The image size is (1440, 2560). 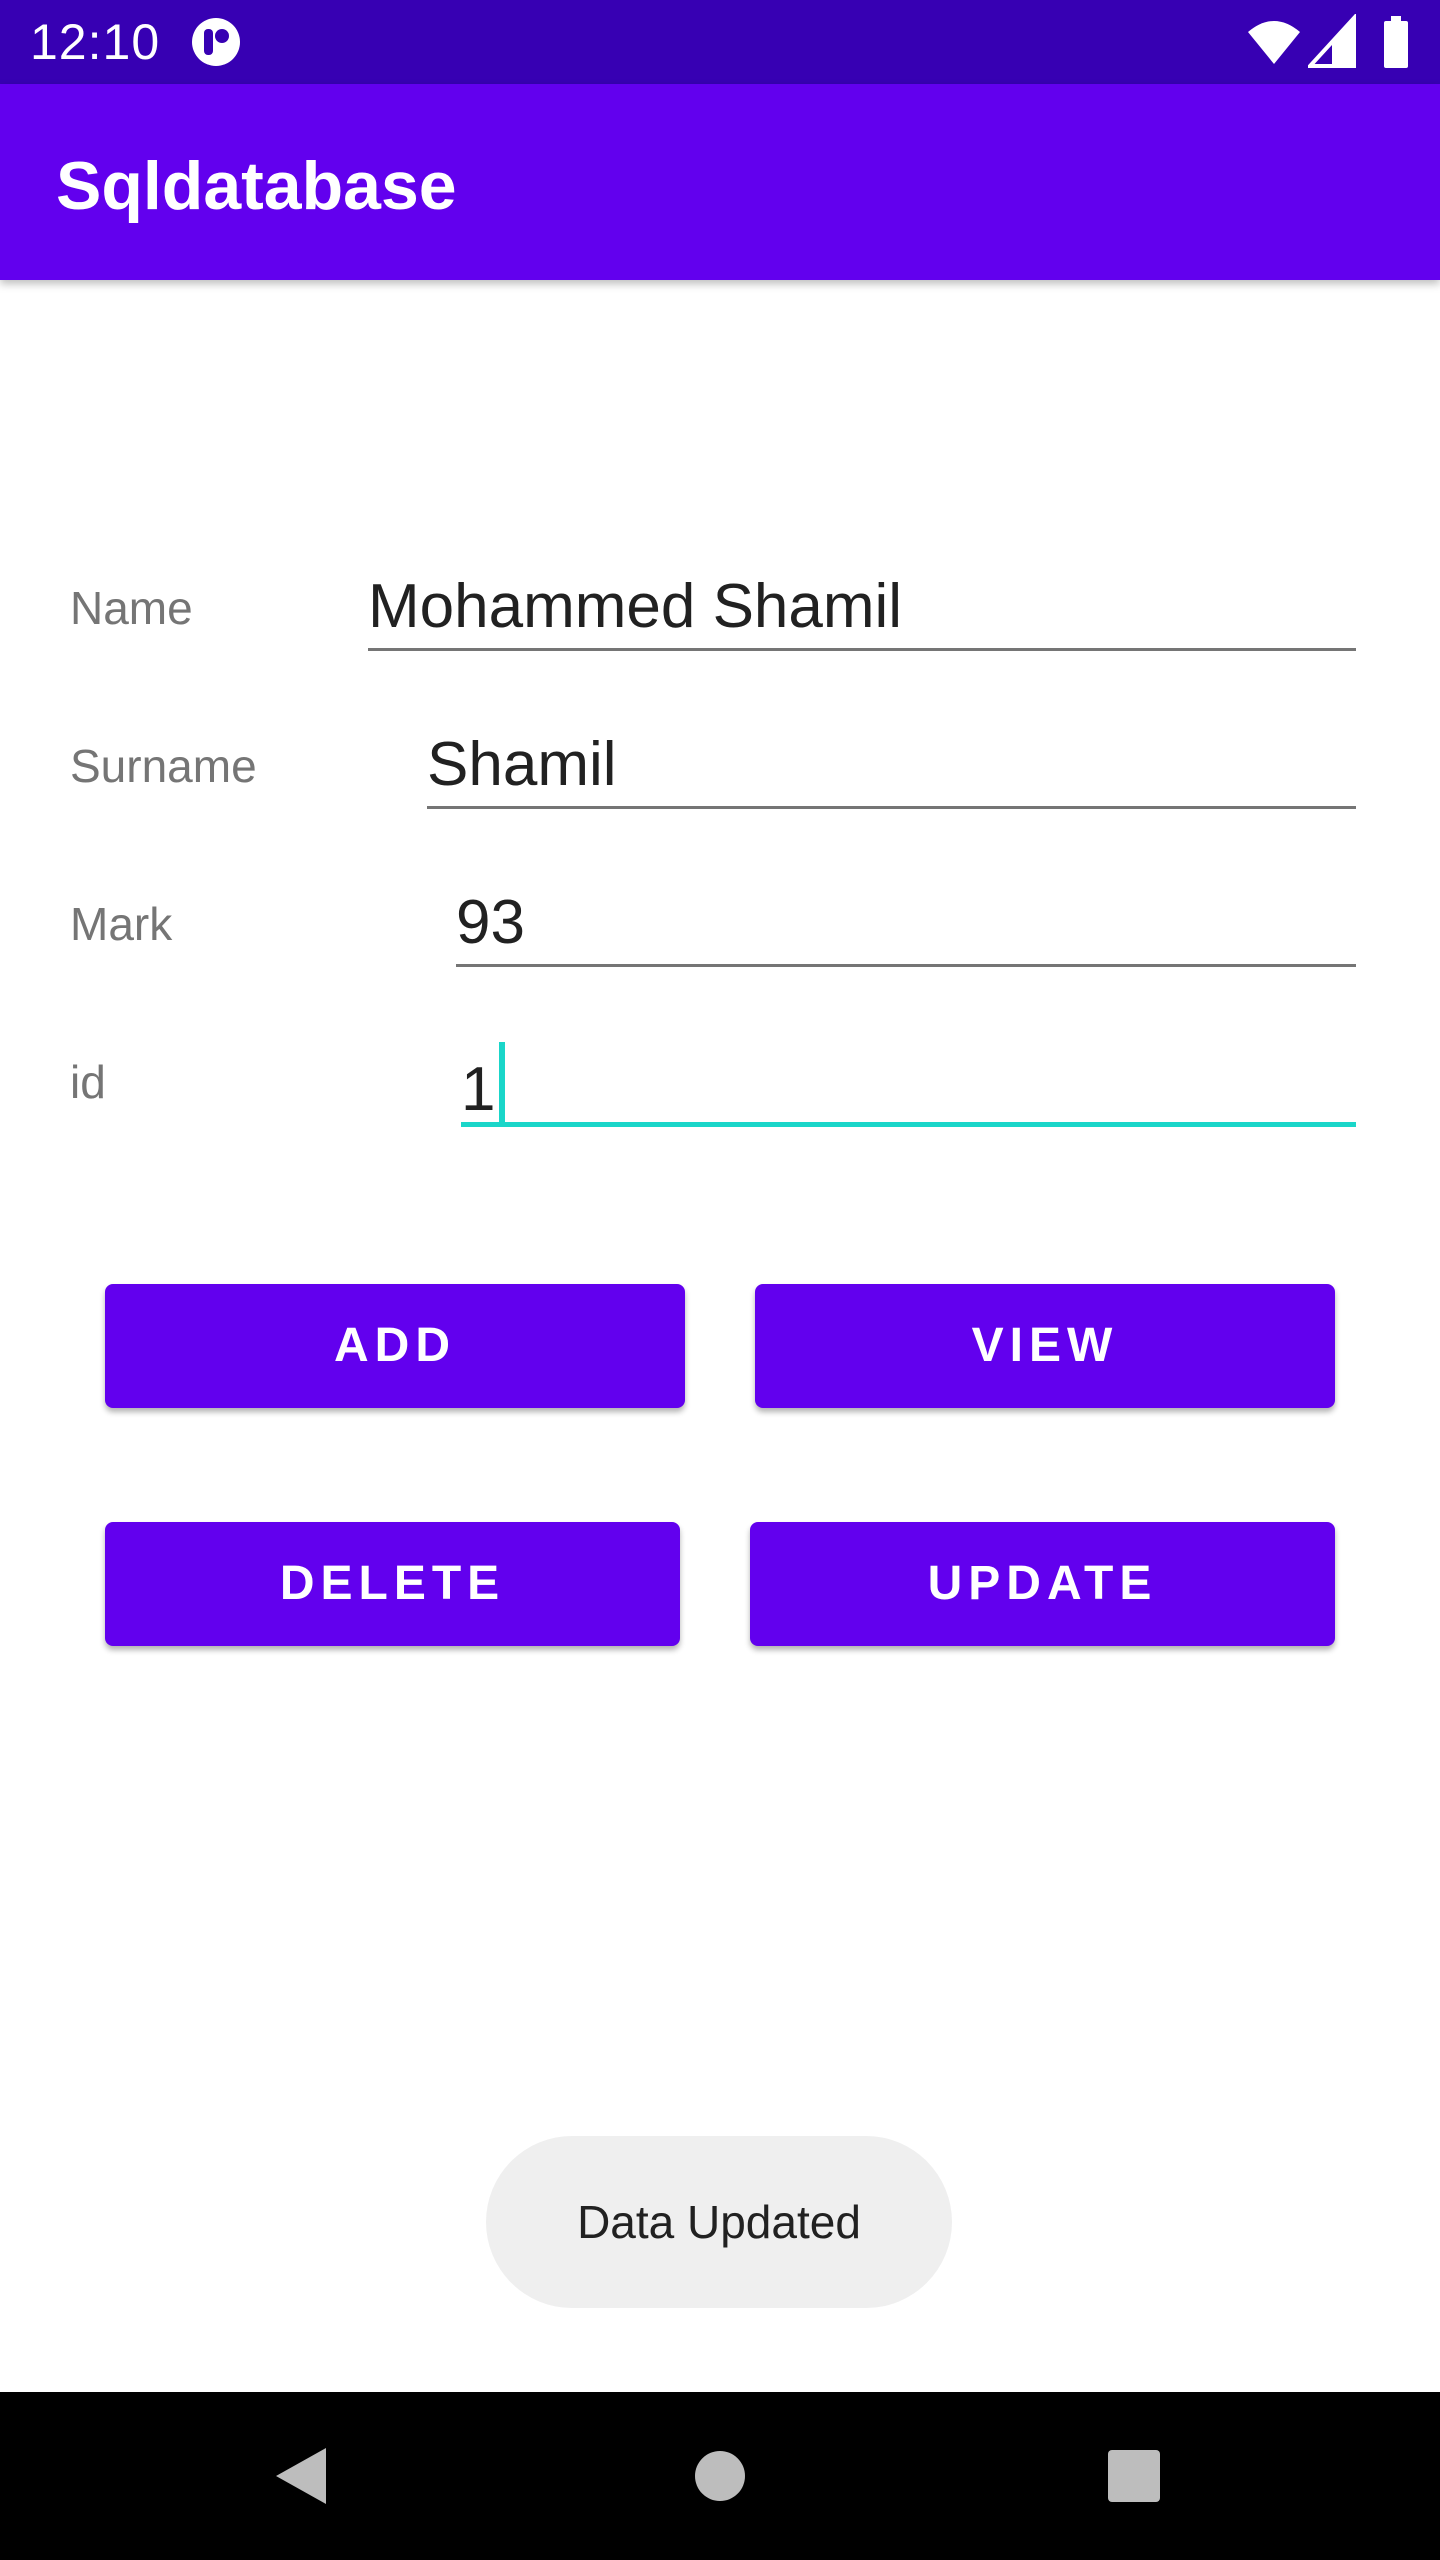 I want to click on name-input: Mohammed Shamil, so click(x=862, y=609).